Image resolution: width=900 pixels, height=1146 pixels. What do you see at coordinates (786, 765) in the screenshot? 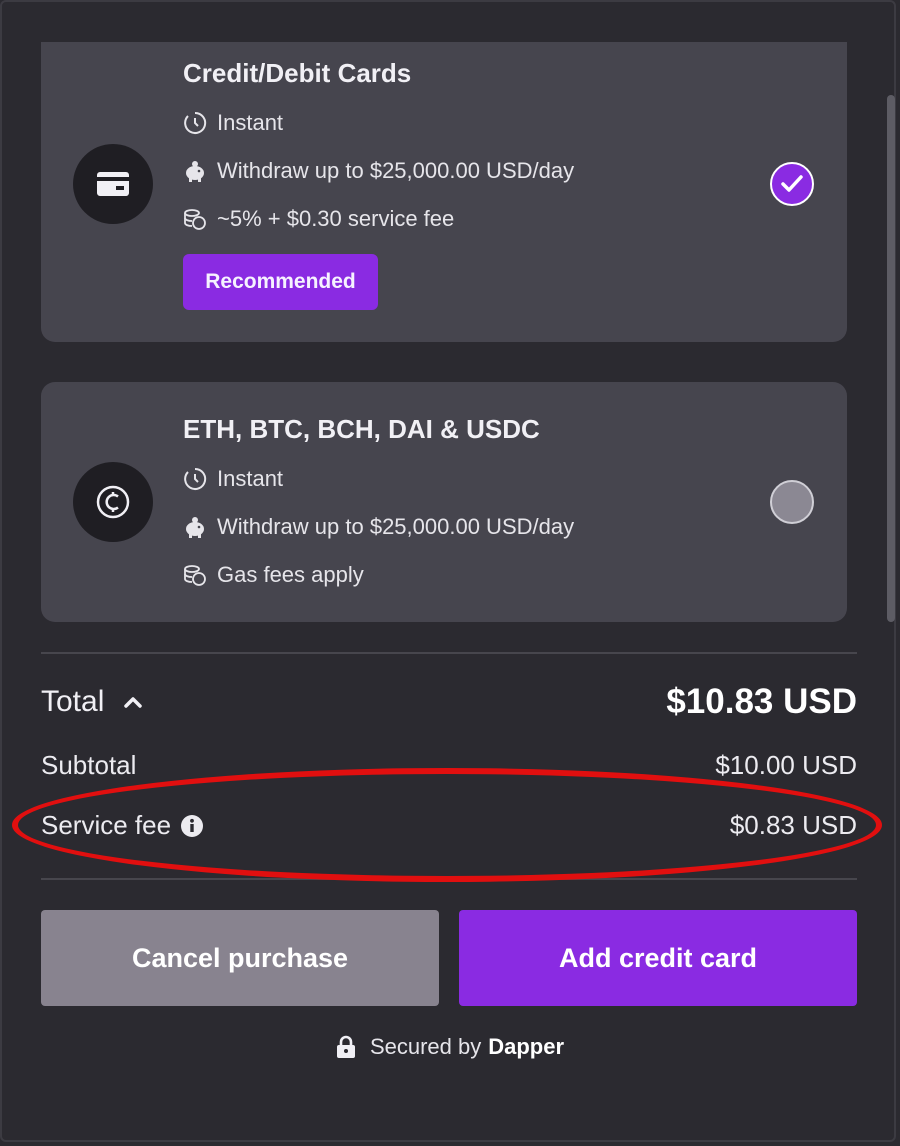
I see `subtotal-value: $10.00 USD` at bounding box center [786, 765].